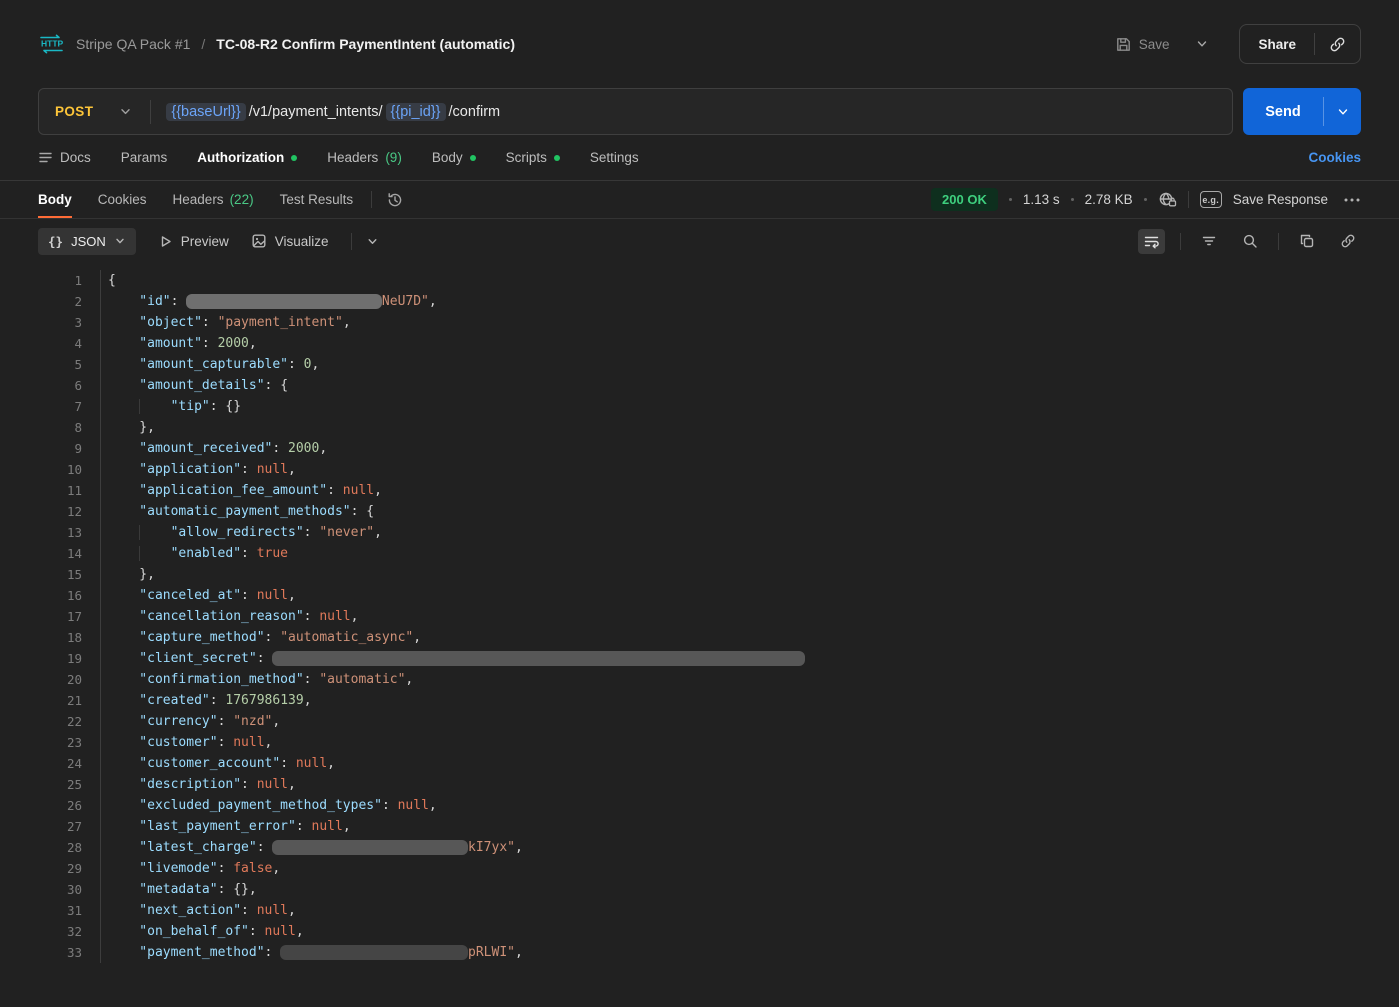  Describe the element at coordinates (1337, 44) in the screenshot. I see `copy-link-icon` at that location.